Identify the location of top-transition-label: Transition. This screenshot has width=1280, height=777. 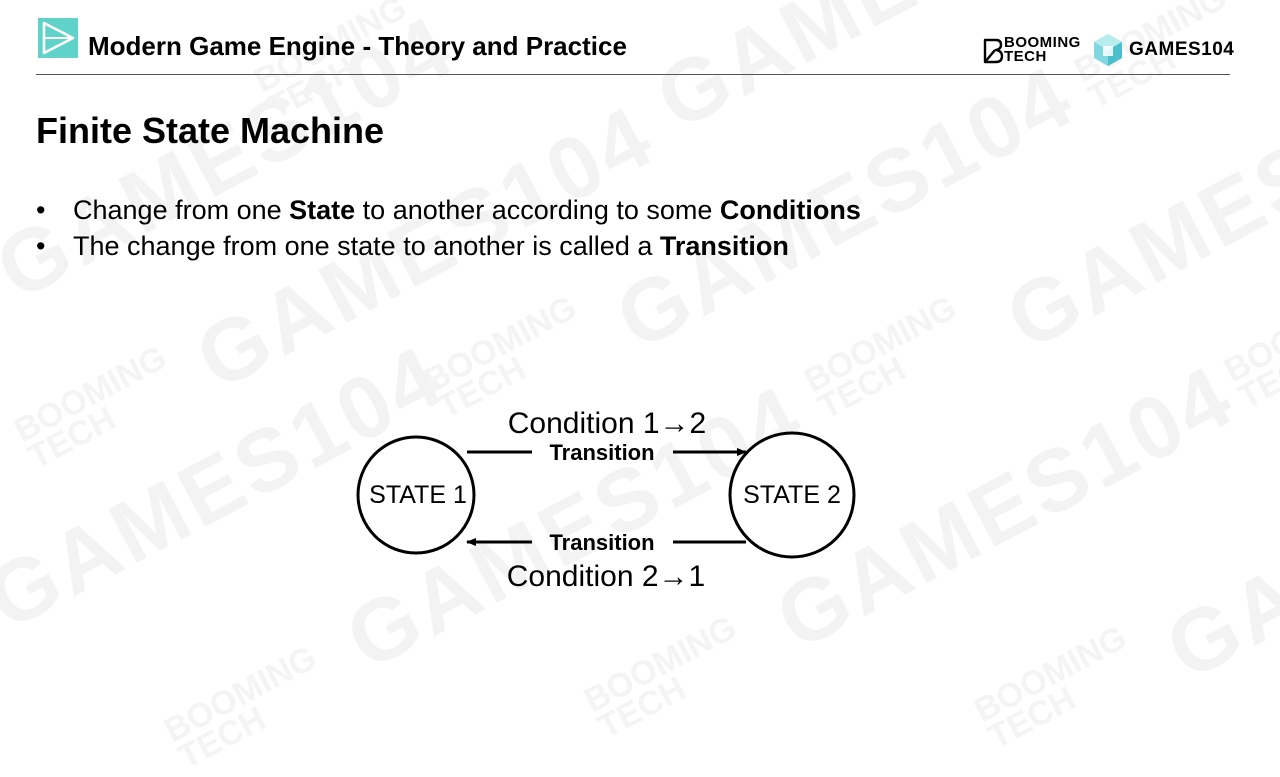
(601, 452).